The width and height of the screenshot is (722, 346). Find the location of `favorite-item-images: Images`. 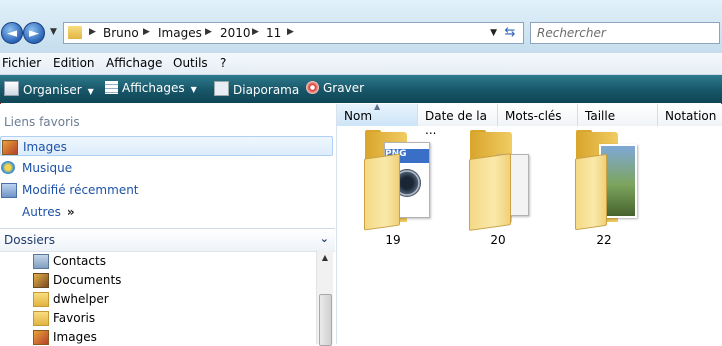

favorite-item-images: Images is located at coordinates (166, 146).